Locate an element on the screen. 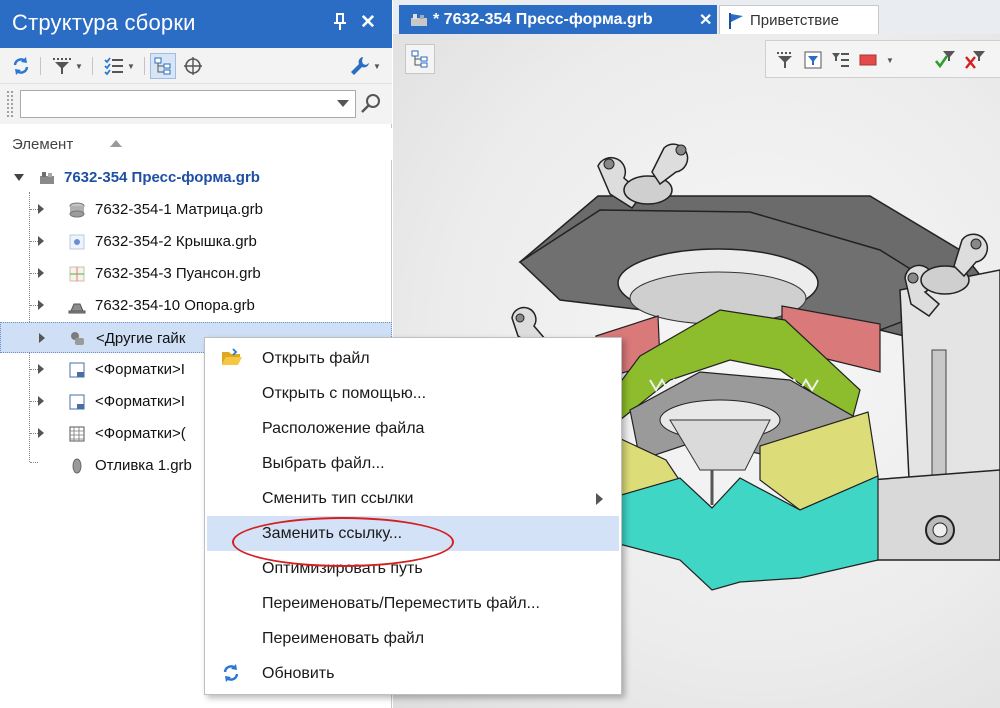  menu-item-label: Расположение файла is located at coordinates (343, 428).